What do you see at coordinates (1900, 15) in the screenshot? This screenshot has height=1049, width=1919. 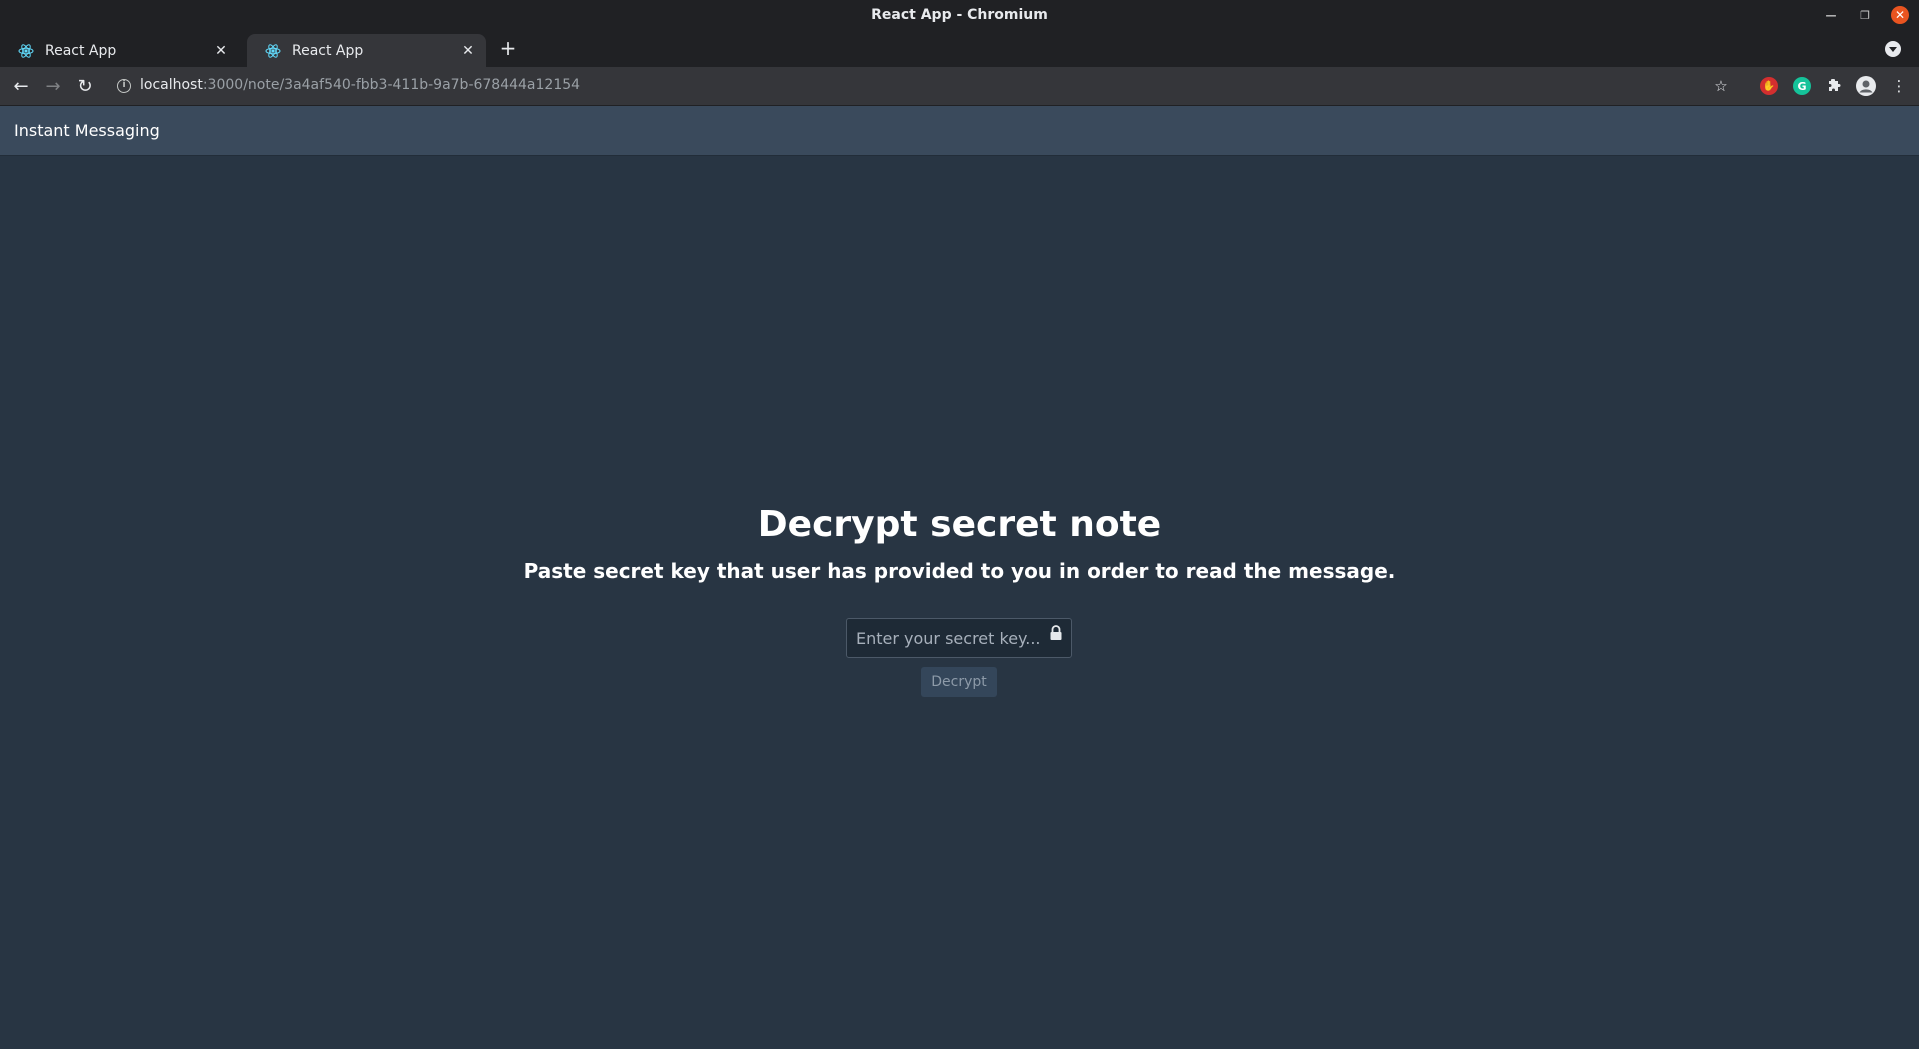 I see `close-window-icon: ✕` at bounding box center [1900, 15].